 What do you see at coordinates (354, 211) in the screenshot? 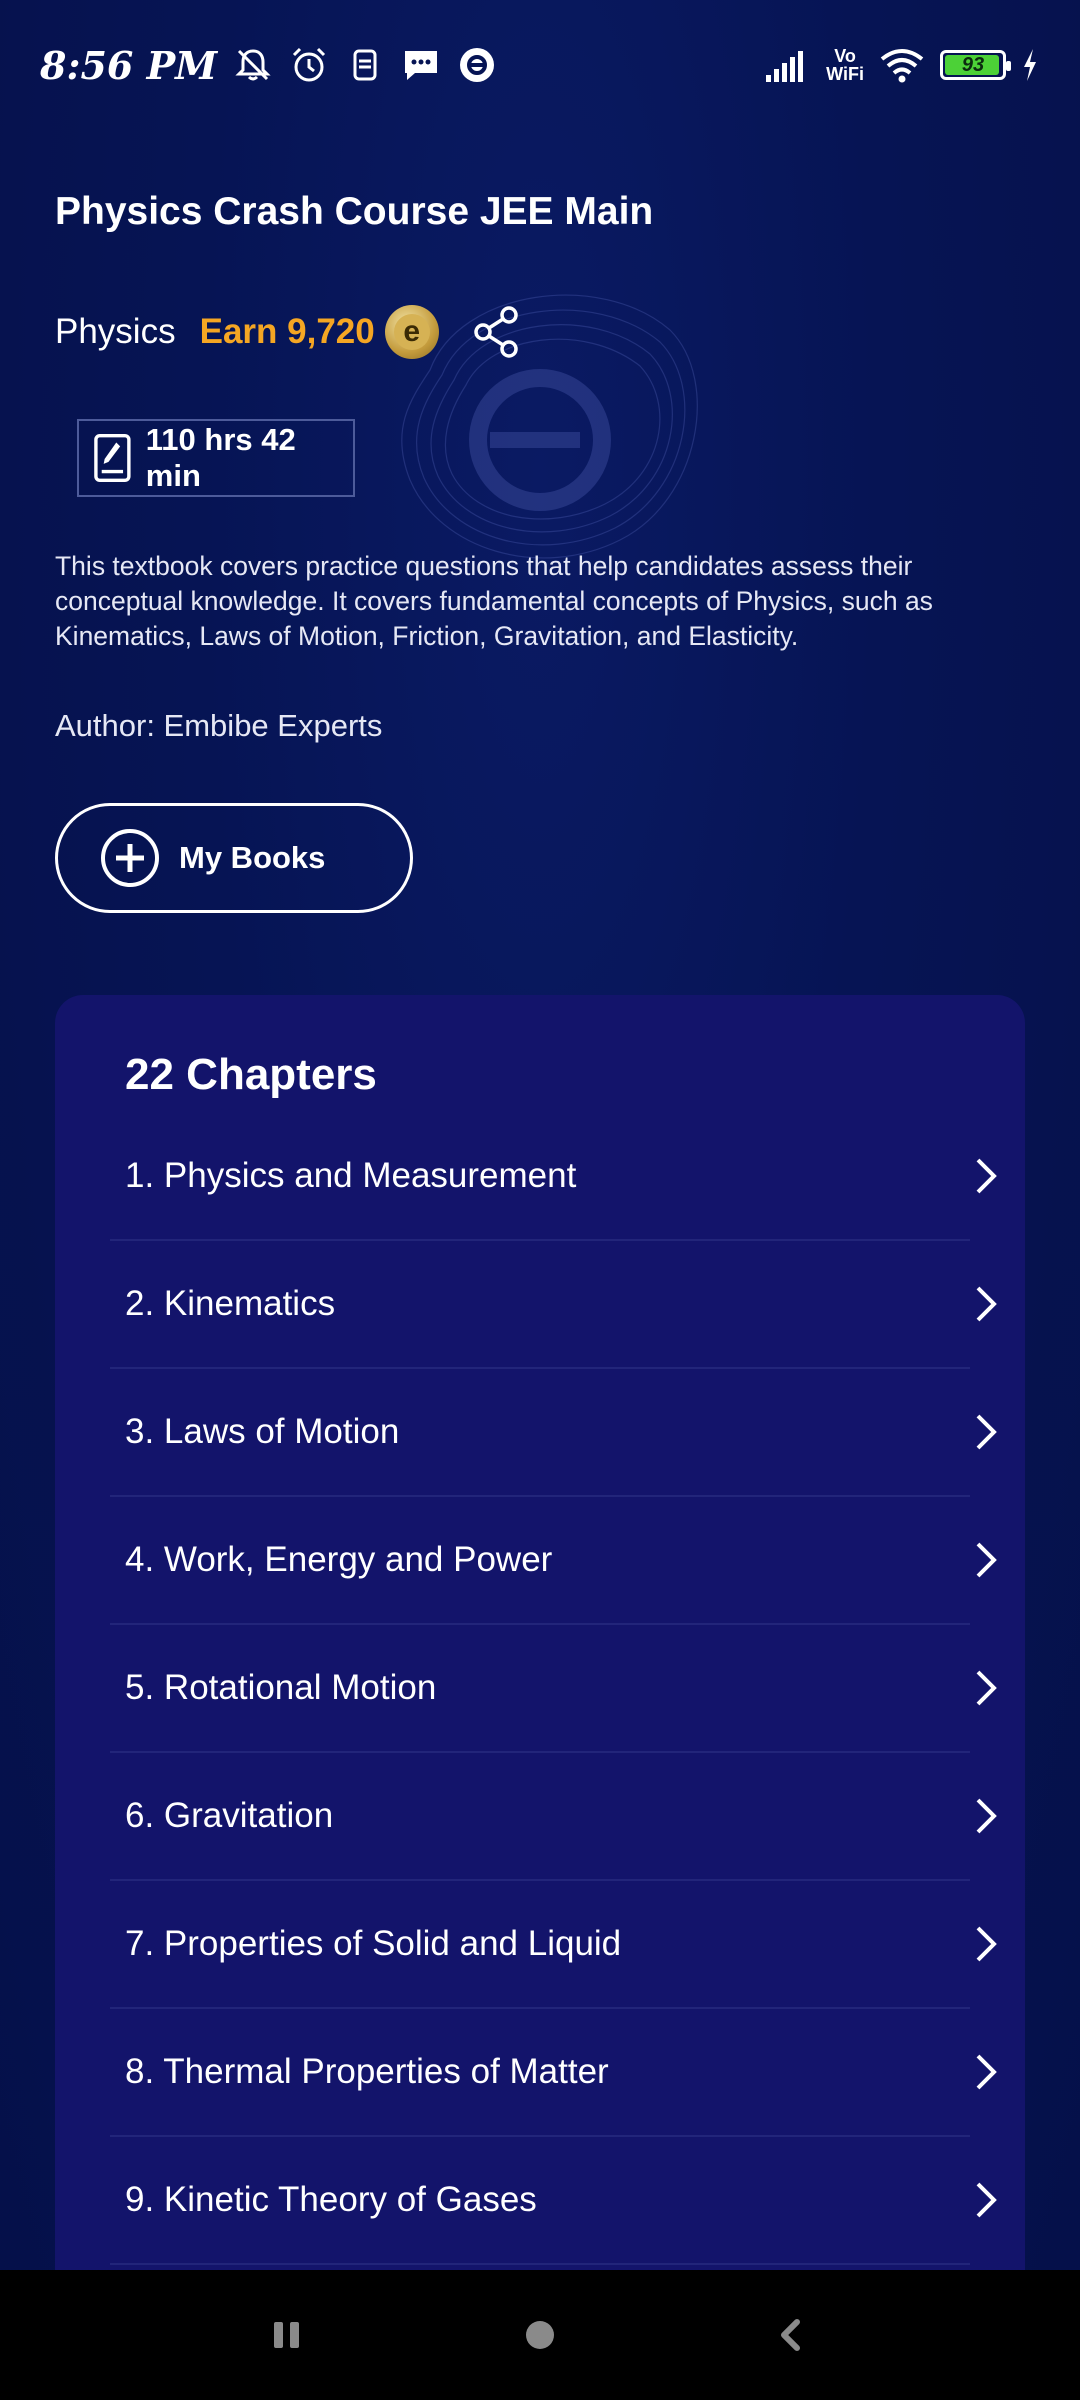
I see `course-title: Physics Crash Course JEE Main` at bounding box center [354, 211].